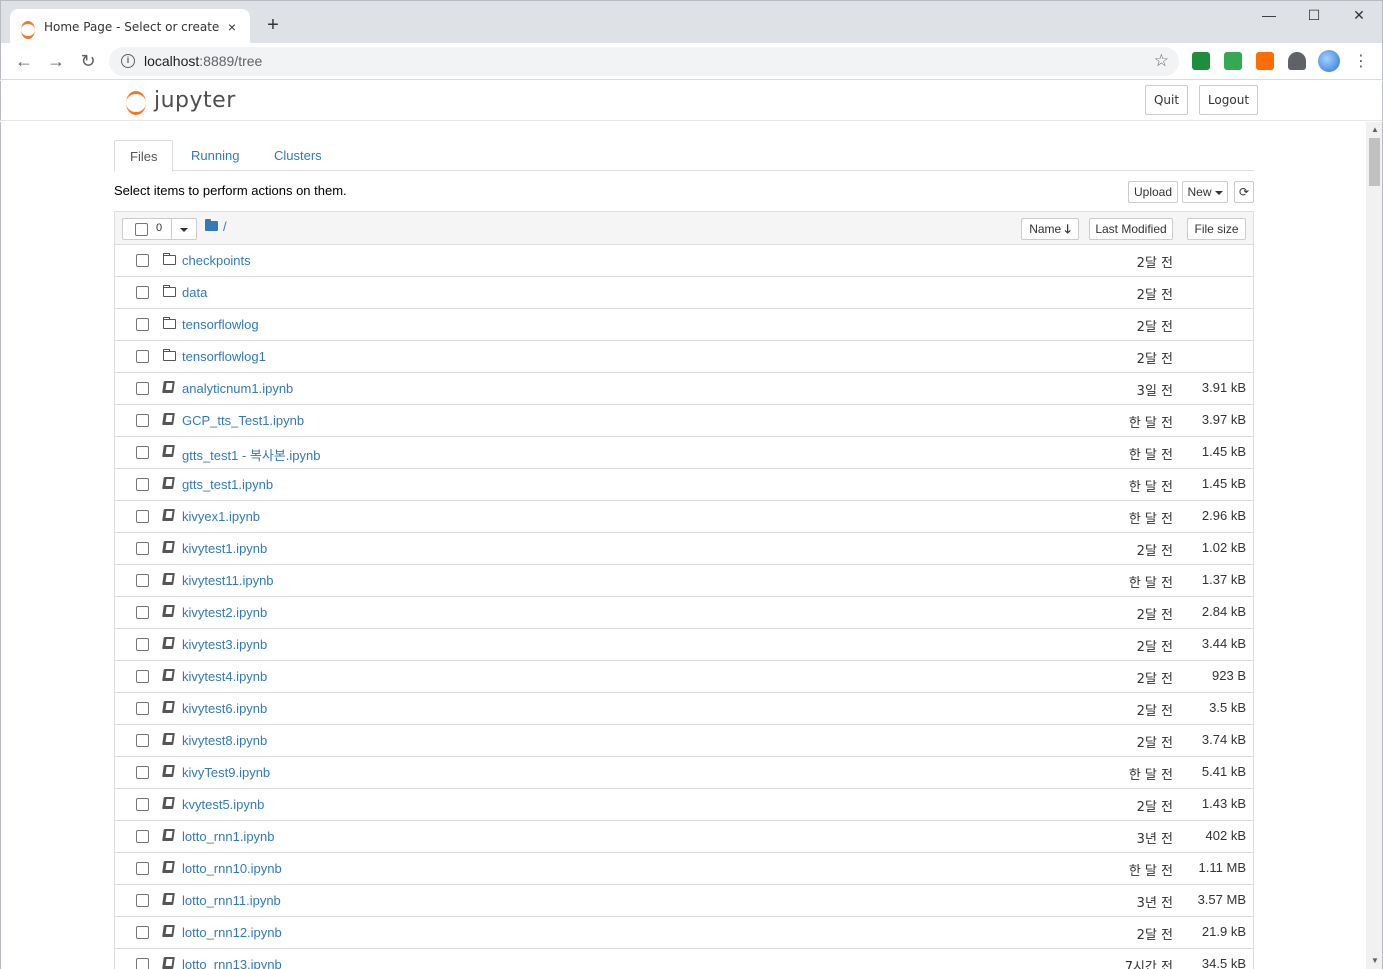 The width and height of the screenshot is (1383, 969). I want to click on scroll-down-icon: ▼, so click(1375, 960).